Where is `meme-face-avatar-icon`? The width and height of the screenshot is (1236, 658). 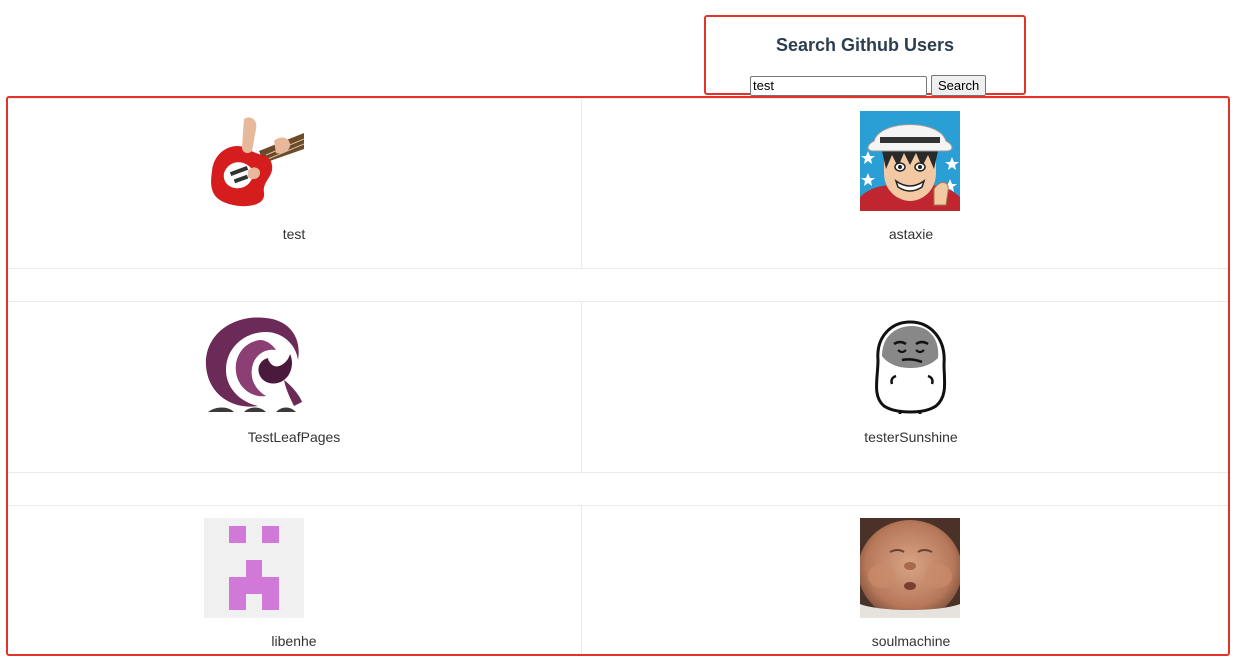 meme-face-avatar-icon is located at coordinates (910, 364).